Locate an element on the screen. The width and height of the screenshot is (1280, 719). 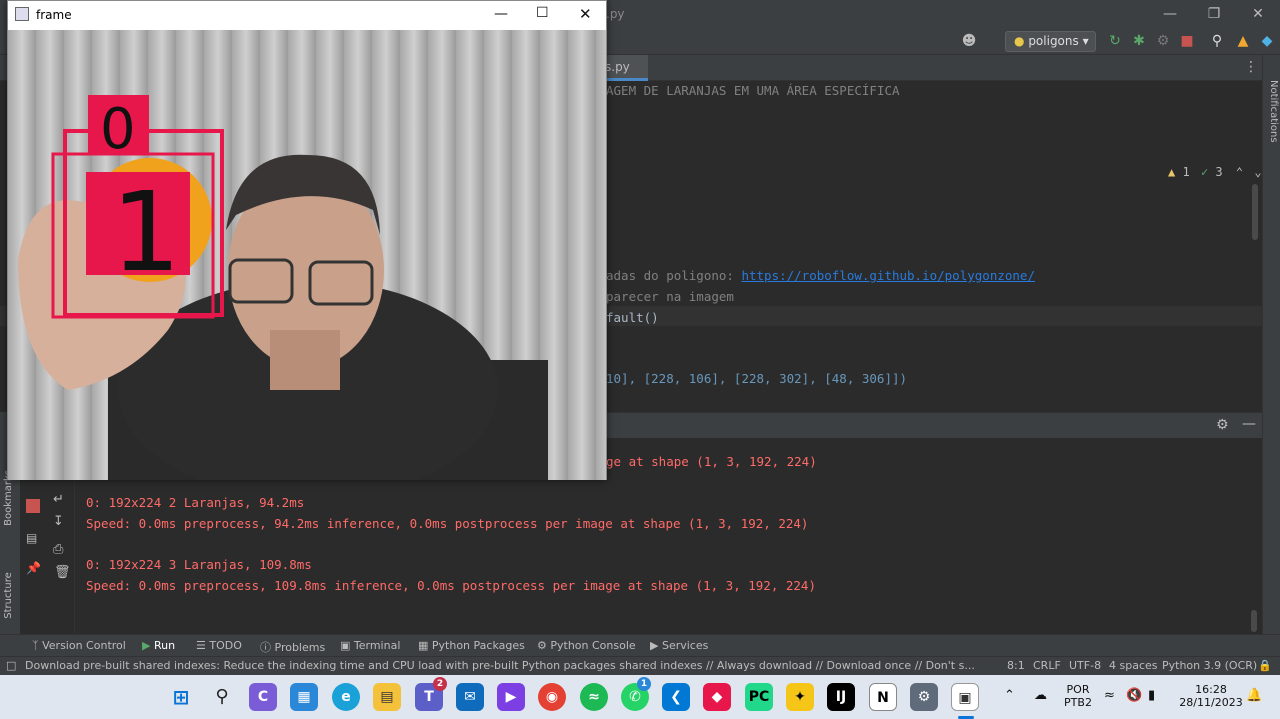
spotify-icon: ≈ is located at coordinates (594, 697).